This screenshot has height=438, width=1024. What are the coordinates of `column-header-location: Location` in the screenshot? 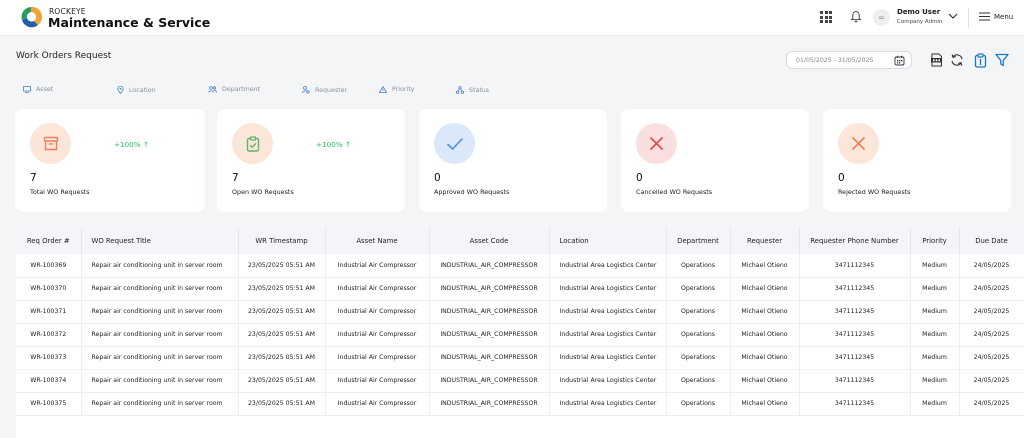 It's located at (608, 241).